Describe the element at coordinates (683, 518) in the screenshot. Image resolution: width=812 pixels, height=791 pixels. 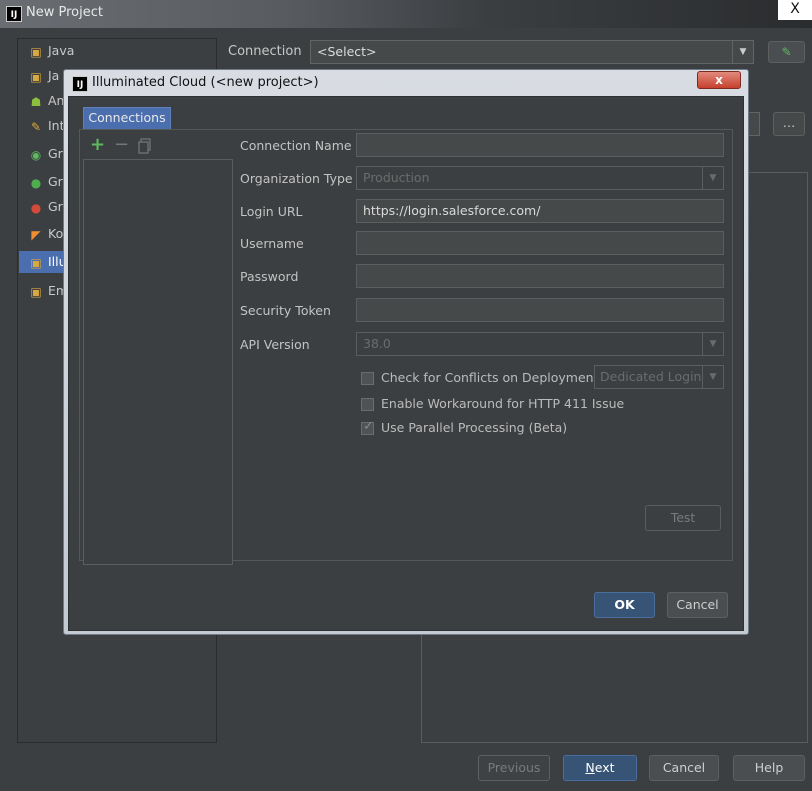
I see `test-button: Test` at that location.